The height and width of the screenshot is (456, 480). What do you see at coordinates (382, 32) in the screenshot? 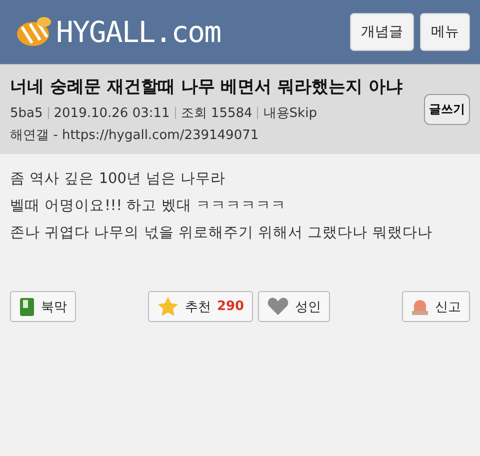
I see `header-button: 개념글` at bounding box center [382, 32].